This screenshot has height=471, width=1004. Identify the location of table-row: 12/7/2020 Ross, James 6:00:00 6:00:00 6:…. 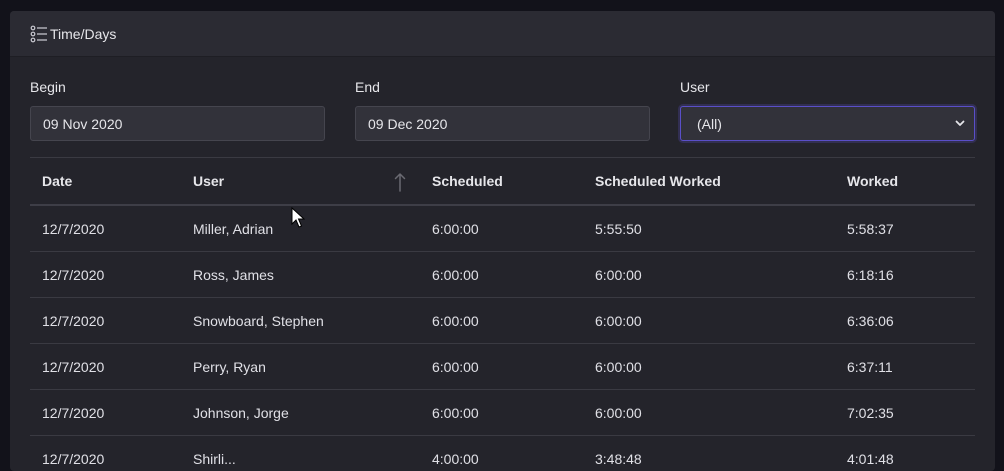
(502, 275).